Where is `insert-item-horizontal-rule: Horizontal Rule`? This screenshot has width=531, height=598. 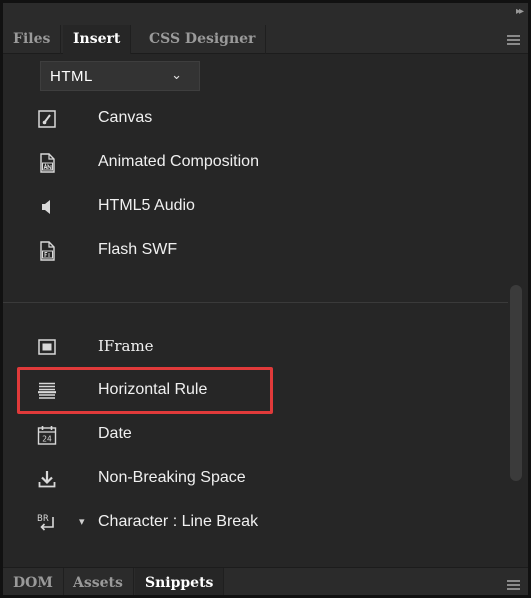 insert-item-horizontal-rule: Horizontal Rule is located at coordinates (255, 391).